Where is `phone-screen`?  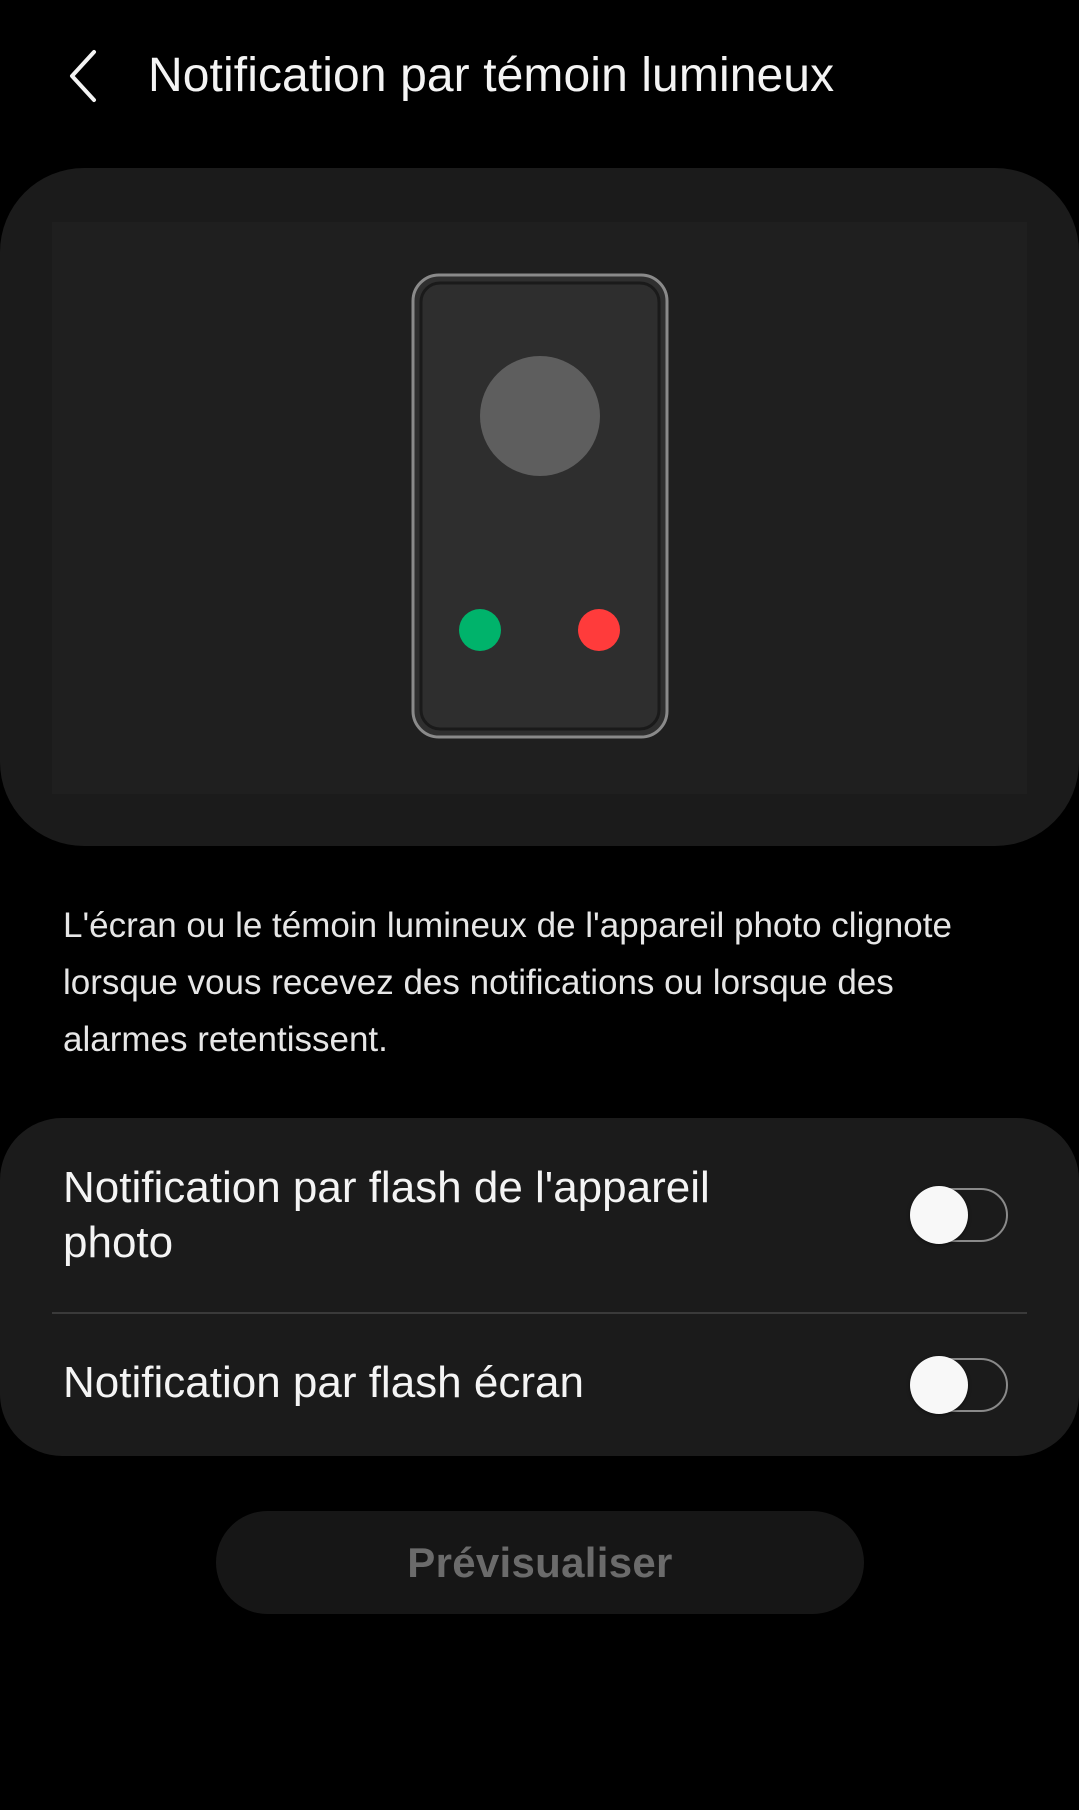
phone-screen is located at coordinates (540, 506).